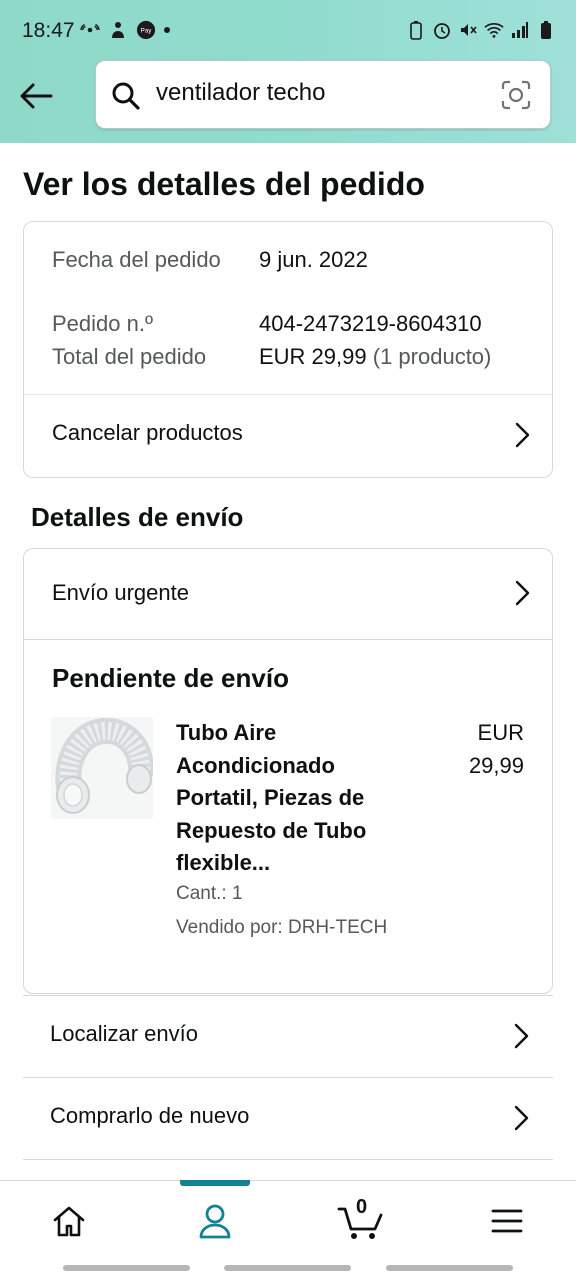 The height and width of the screenshot is (1280, 576). What do you see at coordinates (150, 1115) in the screenshot?
I see `buy-again-label: Comprarlo de nuevo` at bounding box center [150, 1115].